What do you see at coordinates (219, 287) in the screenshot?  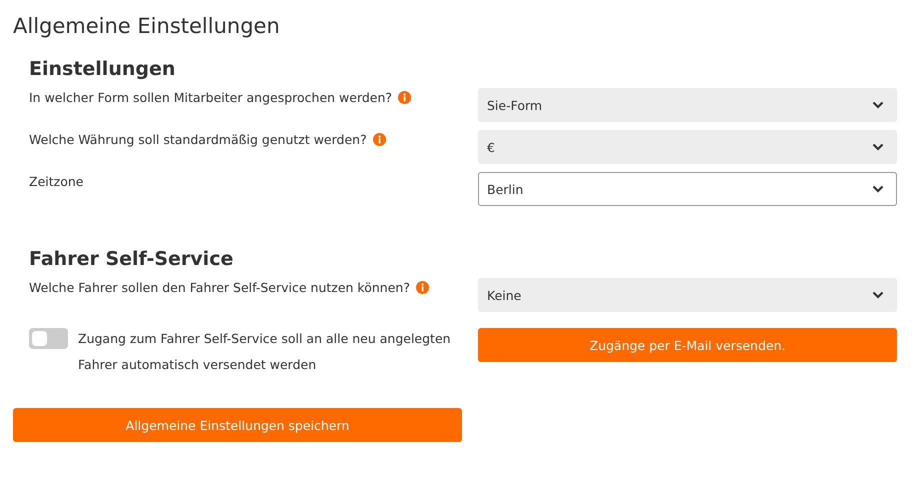 I see `field-label: Welche Fahrer sollen den Fahrer Self-Service nutzen können?` at bounding box center [219, 287].